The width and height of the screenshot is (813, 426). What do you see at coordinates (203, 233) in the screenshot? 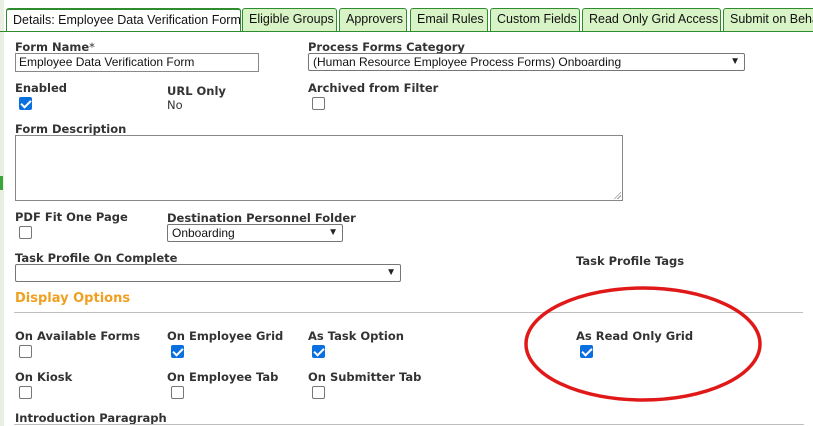
I see `destination-folder-value: Onboarding` at bounding box center [203, 233].